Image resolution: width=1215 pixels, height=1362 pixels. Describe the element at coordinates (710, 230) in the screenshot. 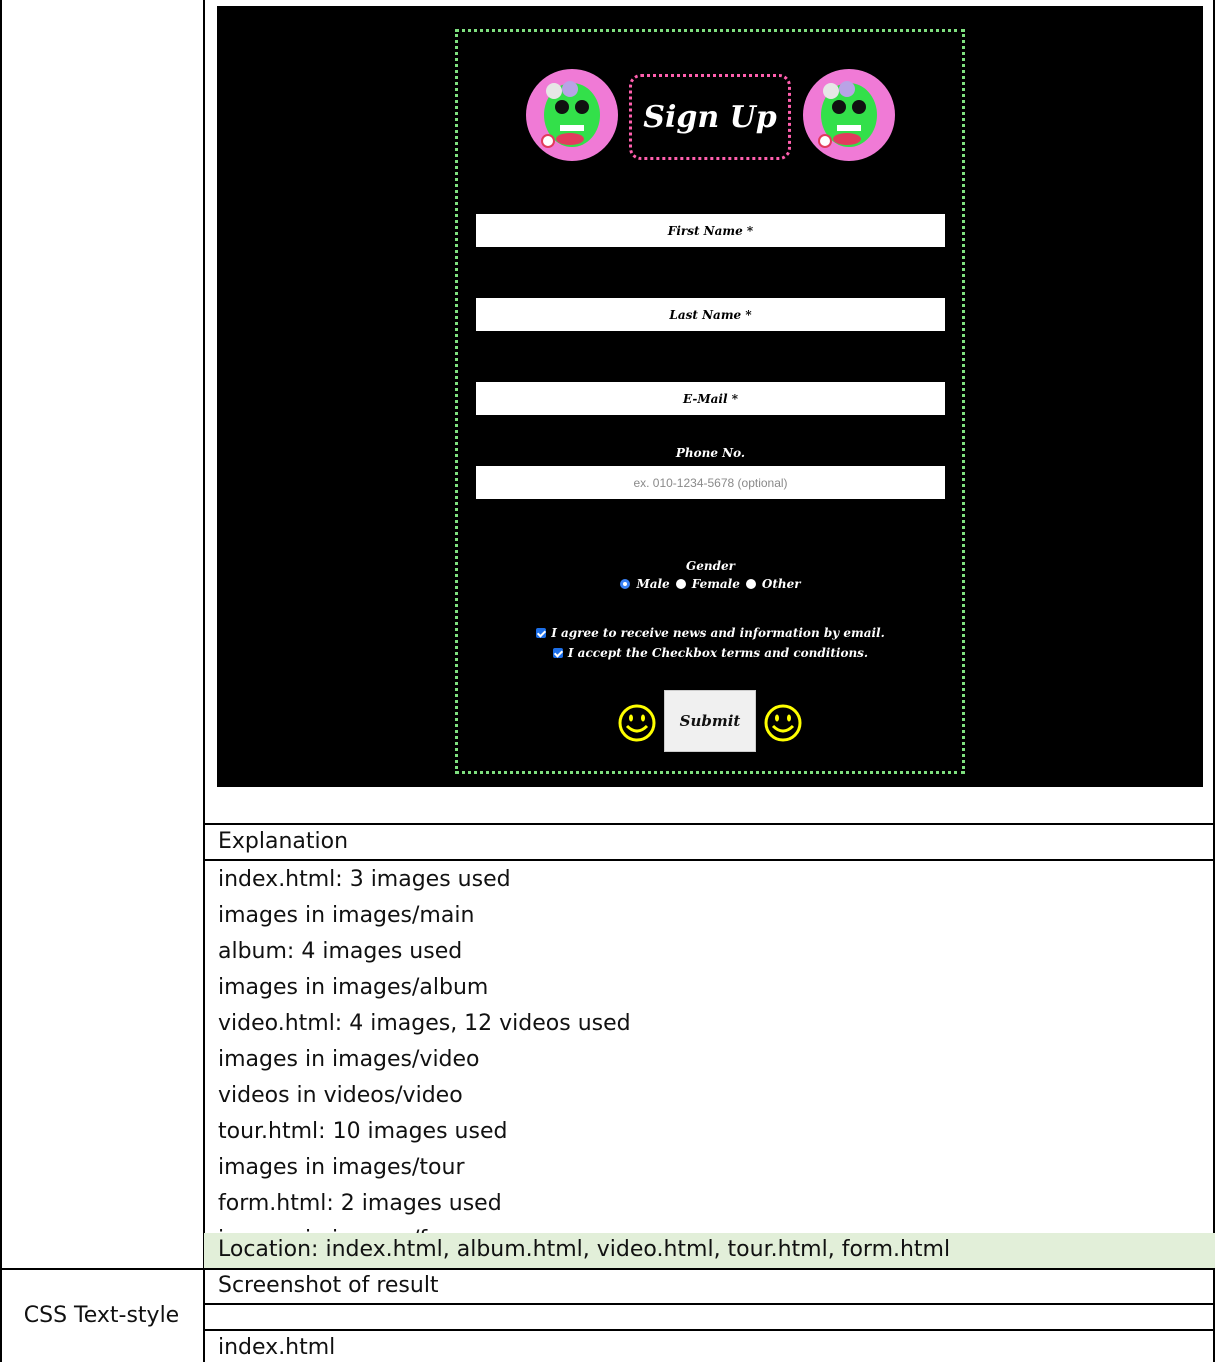

I see `first-name-field: First Name *` at that location.